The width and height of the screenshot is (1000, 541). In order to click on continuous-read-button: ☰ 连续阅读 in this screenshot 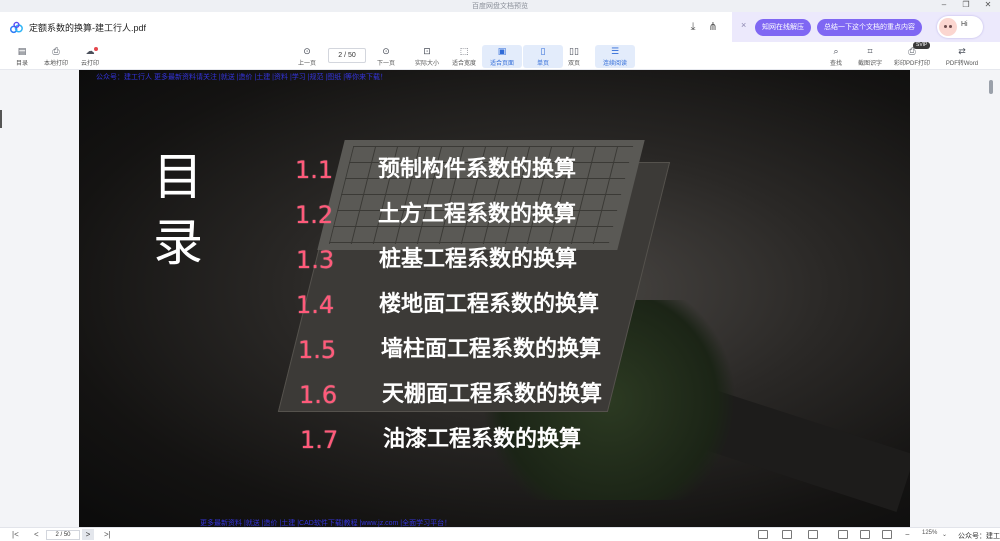, I will do `click(615, 56)`.